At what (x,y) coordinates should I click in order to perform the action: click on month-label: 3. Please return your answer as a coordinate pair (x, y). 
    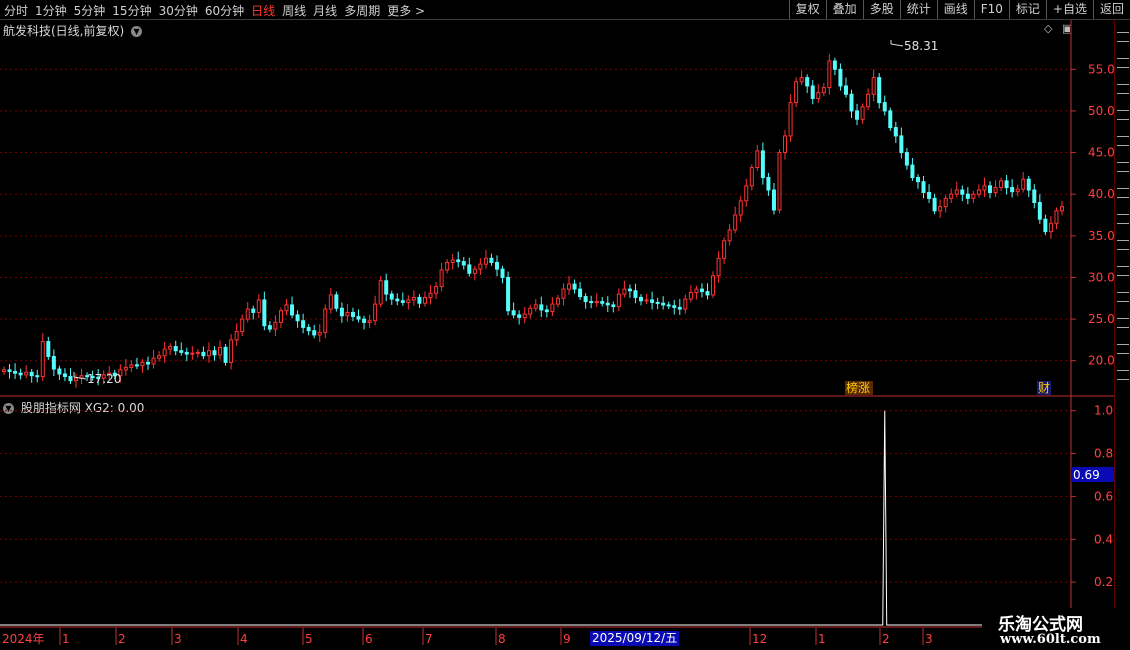
    Looking at the image, I should click on (178, 639).